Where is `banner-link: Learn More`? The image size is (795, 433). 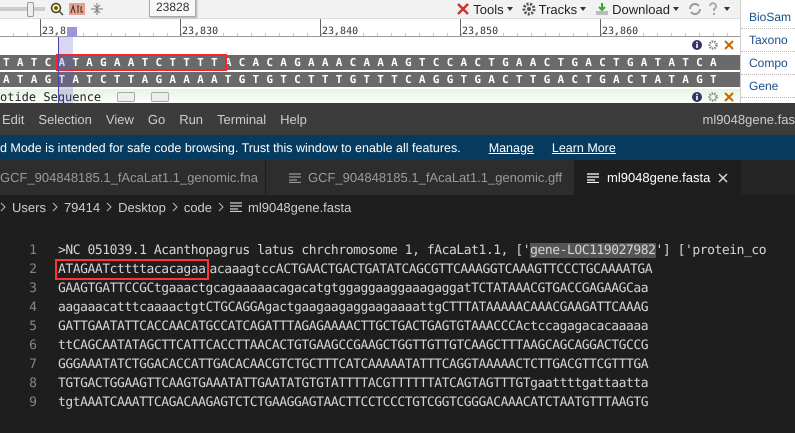 banner-link: Learn More is located at coordinates (584, 147).